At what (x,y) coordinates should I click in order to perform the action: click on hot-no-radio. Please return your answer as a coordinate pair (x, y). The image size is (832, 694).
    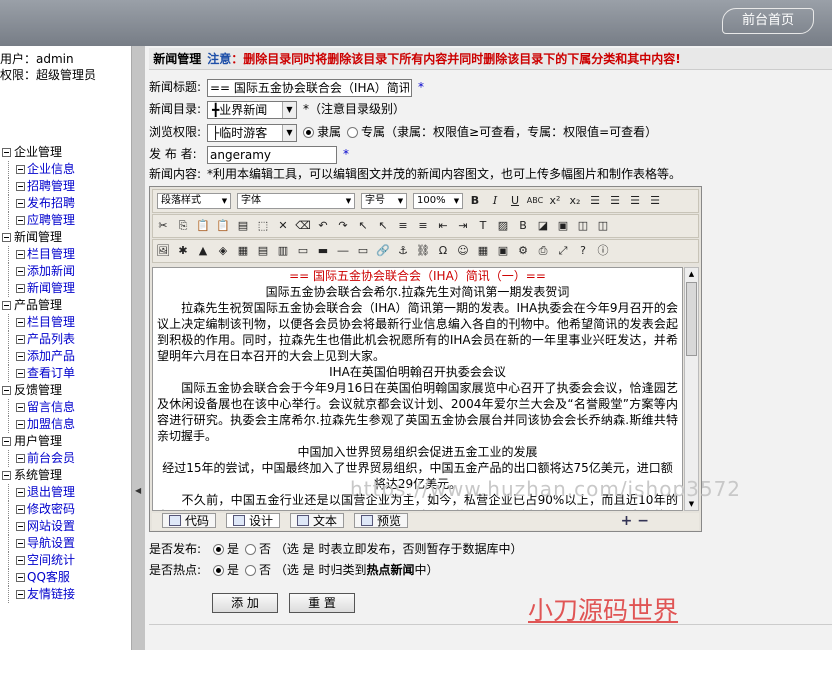
    Looking at the image, I should click on (251, 570).